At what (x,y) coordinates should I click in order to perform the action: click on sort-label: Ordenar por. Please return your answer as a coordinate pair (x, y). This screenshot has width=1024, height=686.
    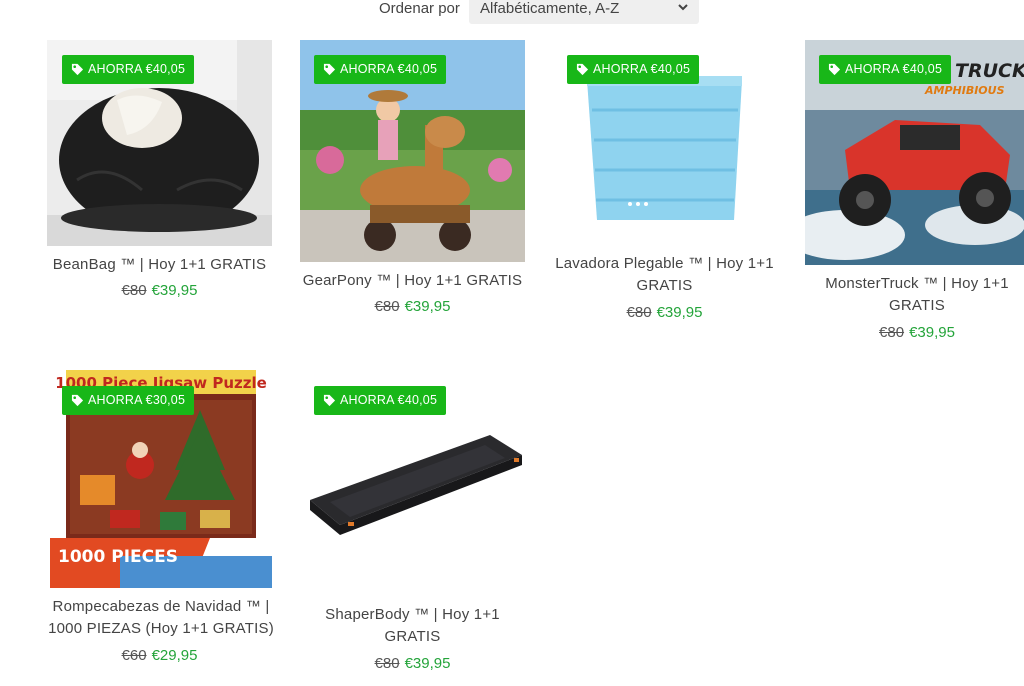
    Looking at the image, I should click on (419, 8).